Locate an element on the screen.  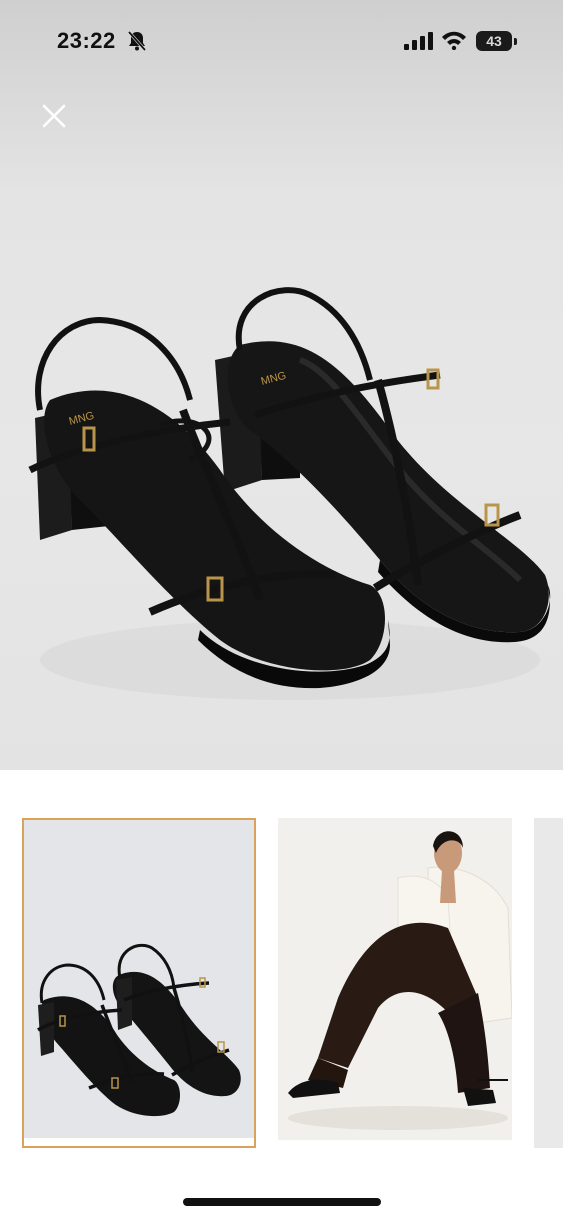
status-bar: 23:22 43 is located at coordinates (281, 42).